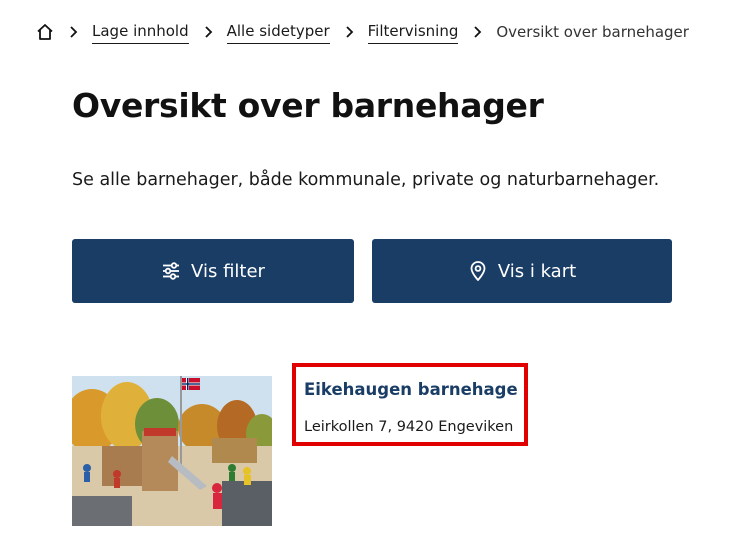  Describe the element at coordinates (278, 32) in the screenshot. I see `breadcrumb-link-alle-sidetyper: Alle sidetyper` at that location.